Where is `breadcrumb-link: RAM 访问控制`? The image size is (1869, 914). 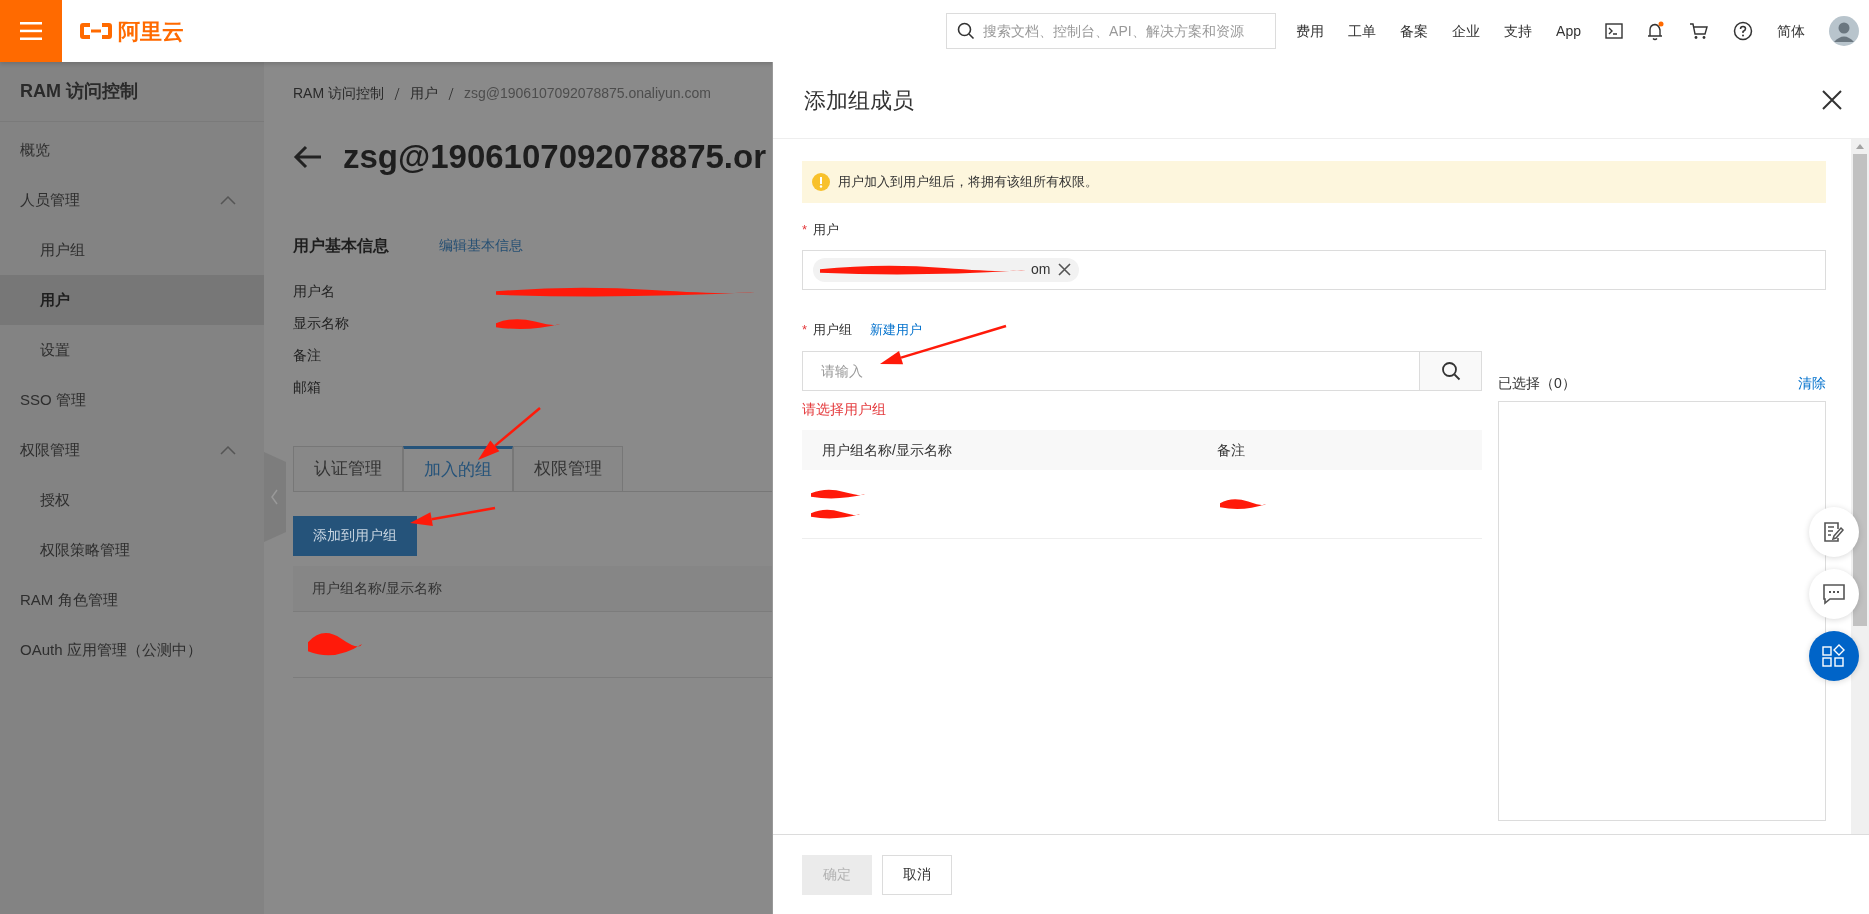 breadcrumb-link: RAM 访问控制 is located at coordinates (338, 93).